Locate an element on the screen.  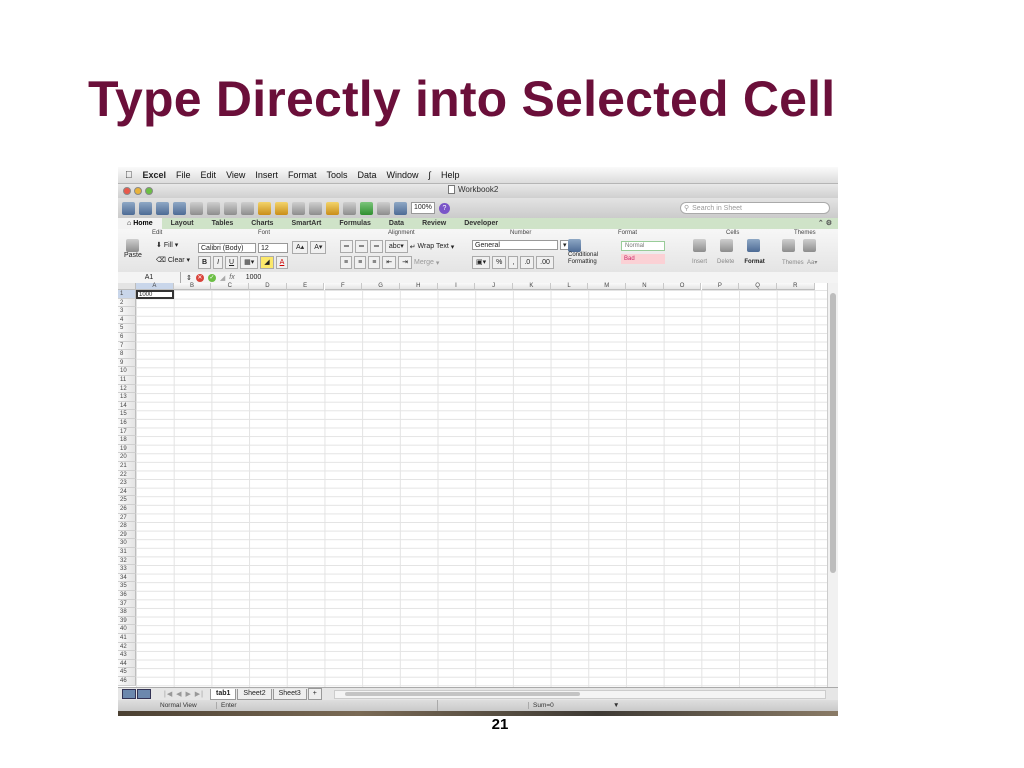
tab-smartart: SmartArt is located at coordinates (306, 223).